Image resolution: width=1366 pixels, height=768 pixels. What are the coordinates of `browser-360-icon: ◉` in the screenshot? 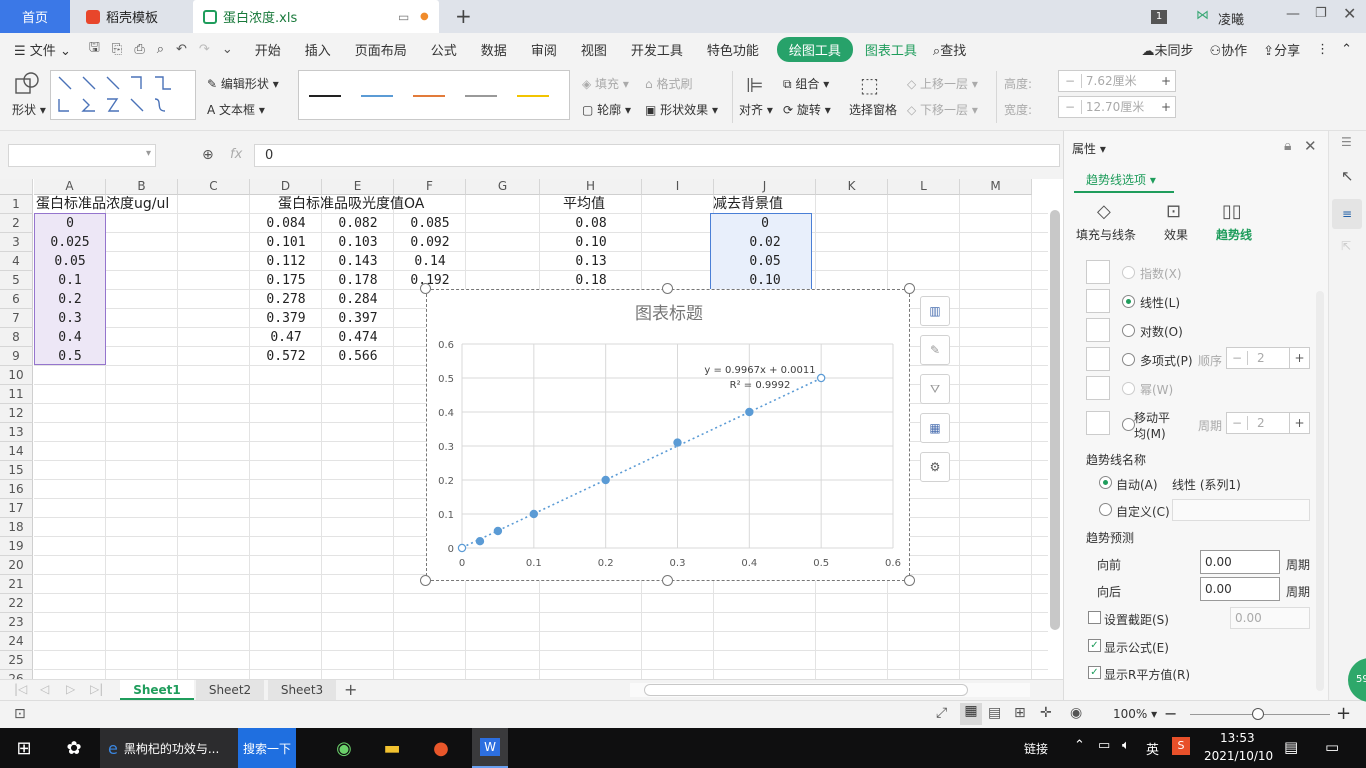 It's located at (344, 748).